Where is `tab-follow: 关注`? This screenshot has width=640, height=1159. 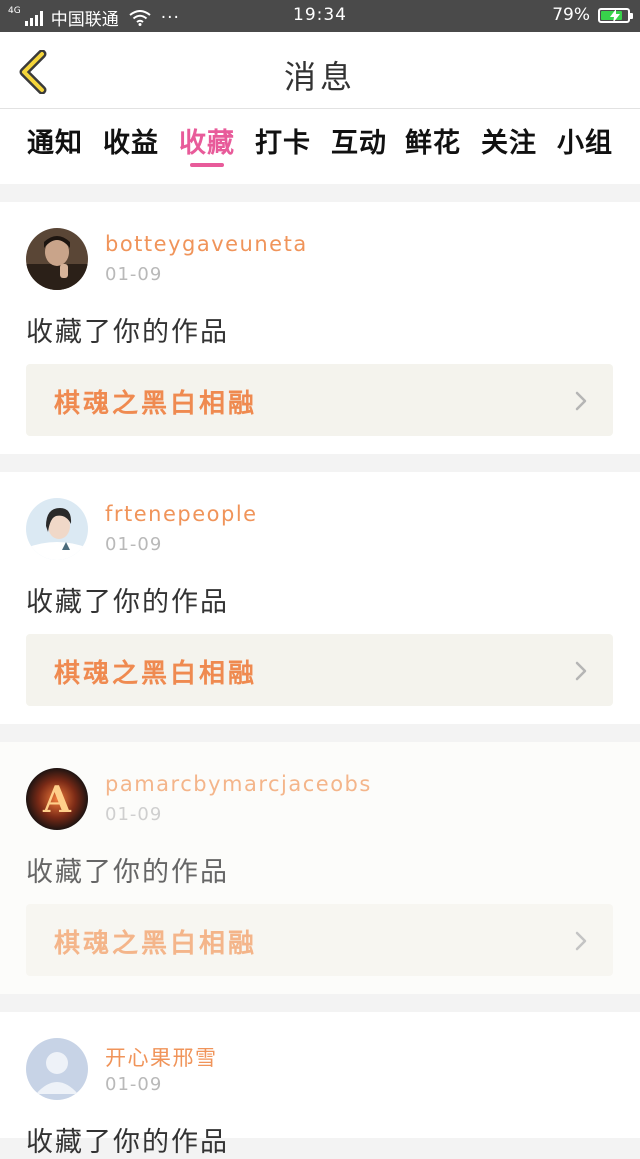
tab-follow: 关注 is located at coordinates (509, 140).